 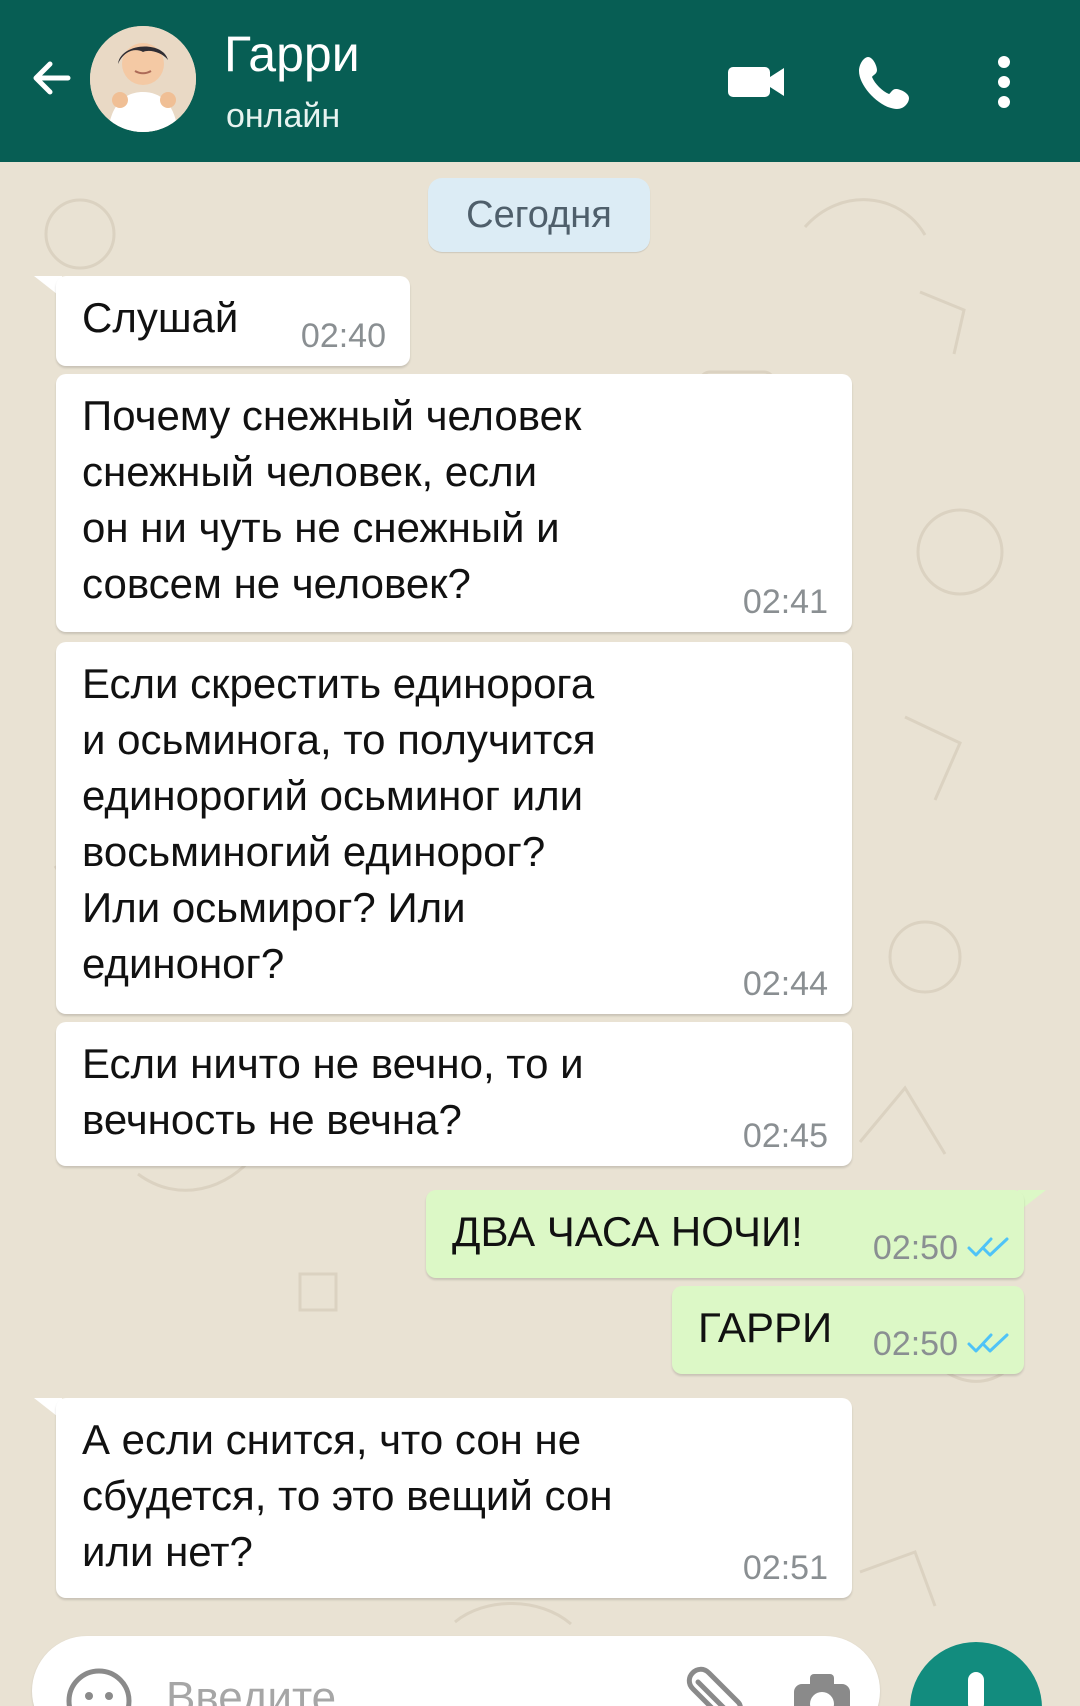 What do you see at coordinates (456, 1671) in the screenshot?
I see `message-composer: Введите` at bounding box center [456, 1671].